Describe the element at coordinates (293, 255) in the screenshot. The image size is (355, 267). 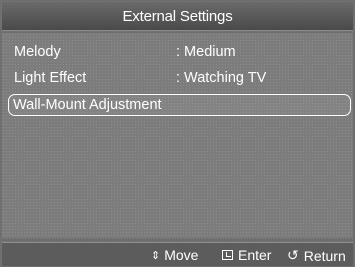
I see `return-icon: ↺` at that location.